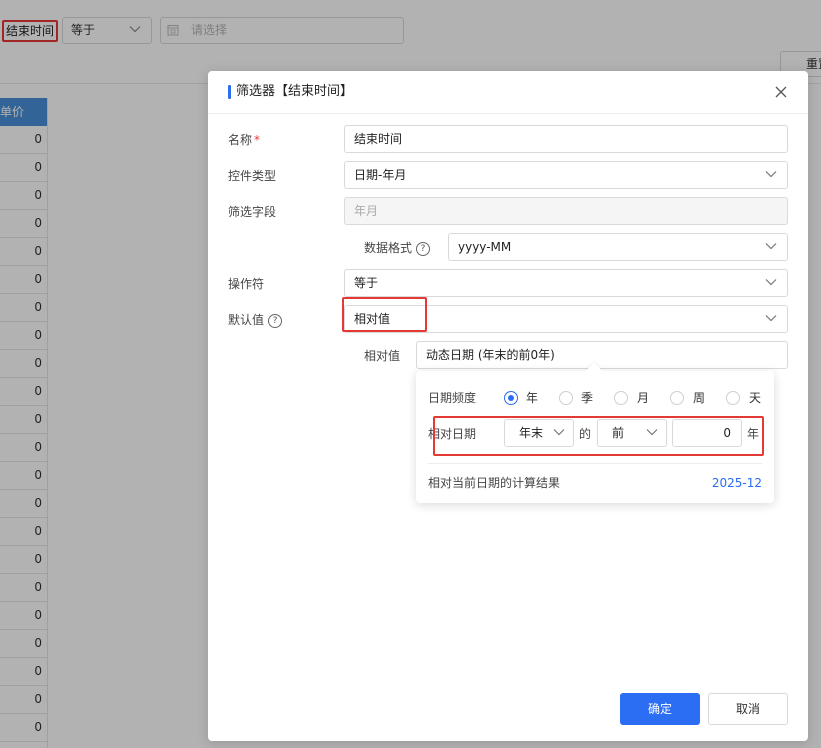 The image size is (821, 748). Describe the element at coordinates (736, 483) in the screenshot. I see `result-value: 2025-12` at that location.